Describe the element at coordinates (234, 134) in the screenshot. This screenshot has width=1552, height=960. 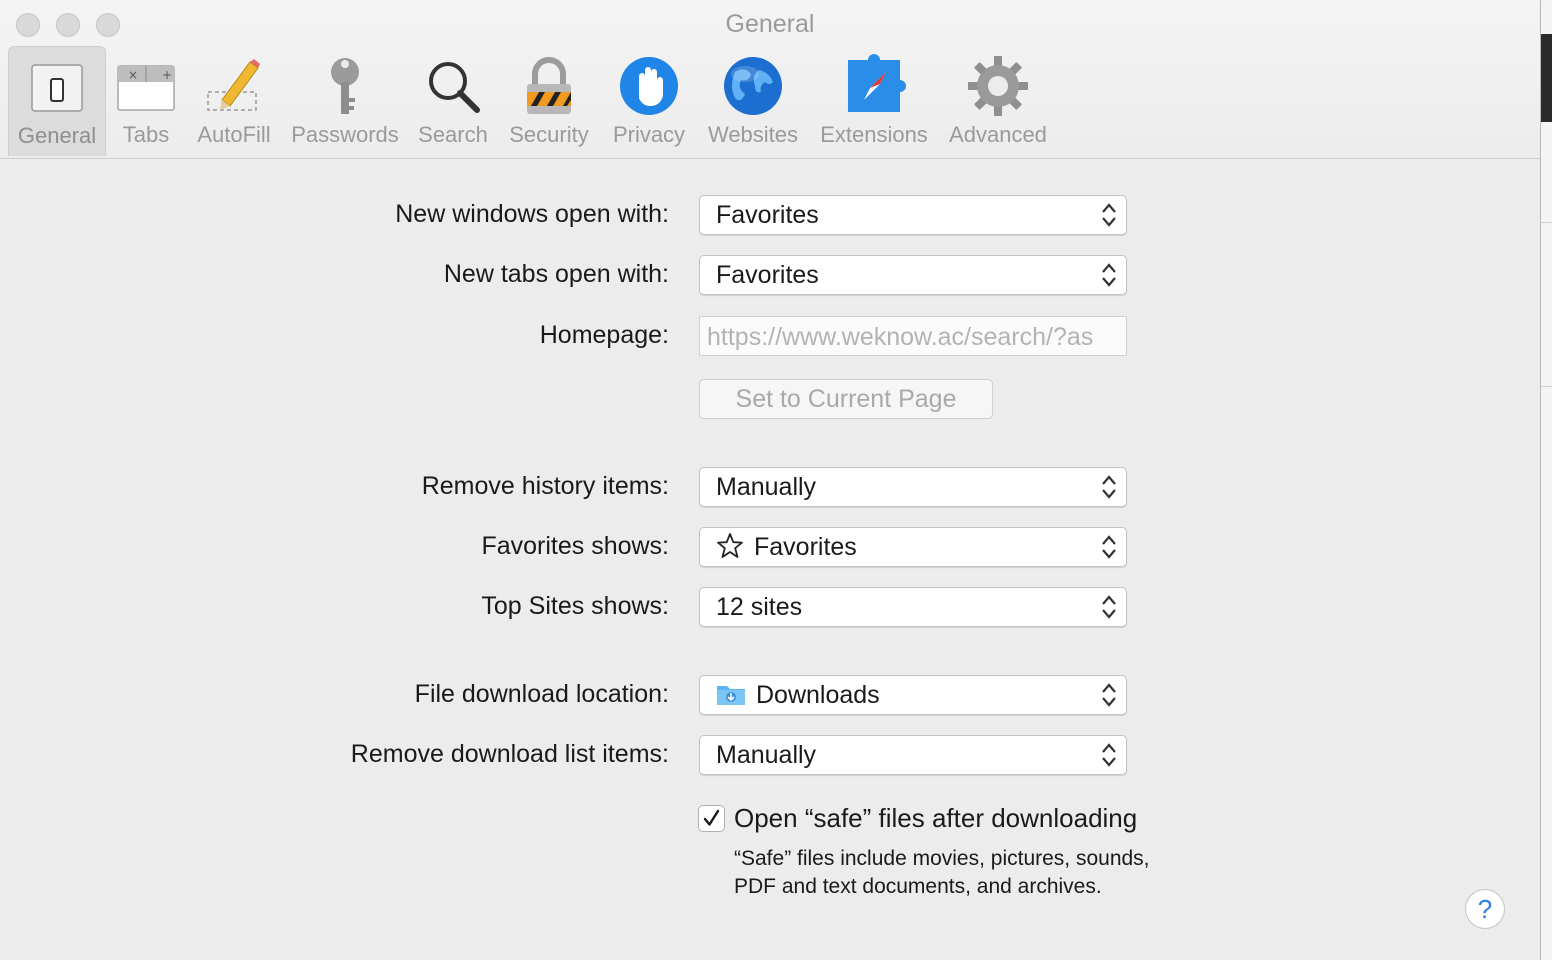
I see `tab-autofill-label: AutoFill` at that location.